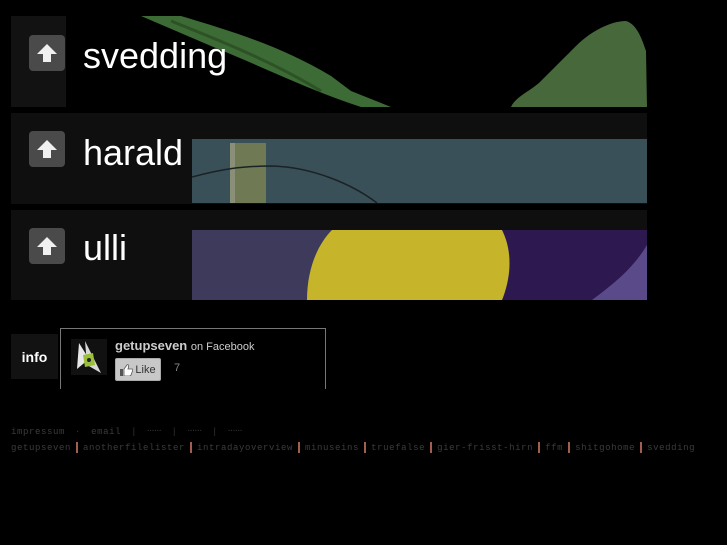 The width and height of the screenshot is (727, 545). Describe the element at coordinates (41, 448) in the screenshot. I see `footer-link-getupseven: getupseven` at that location.